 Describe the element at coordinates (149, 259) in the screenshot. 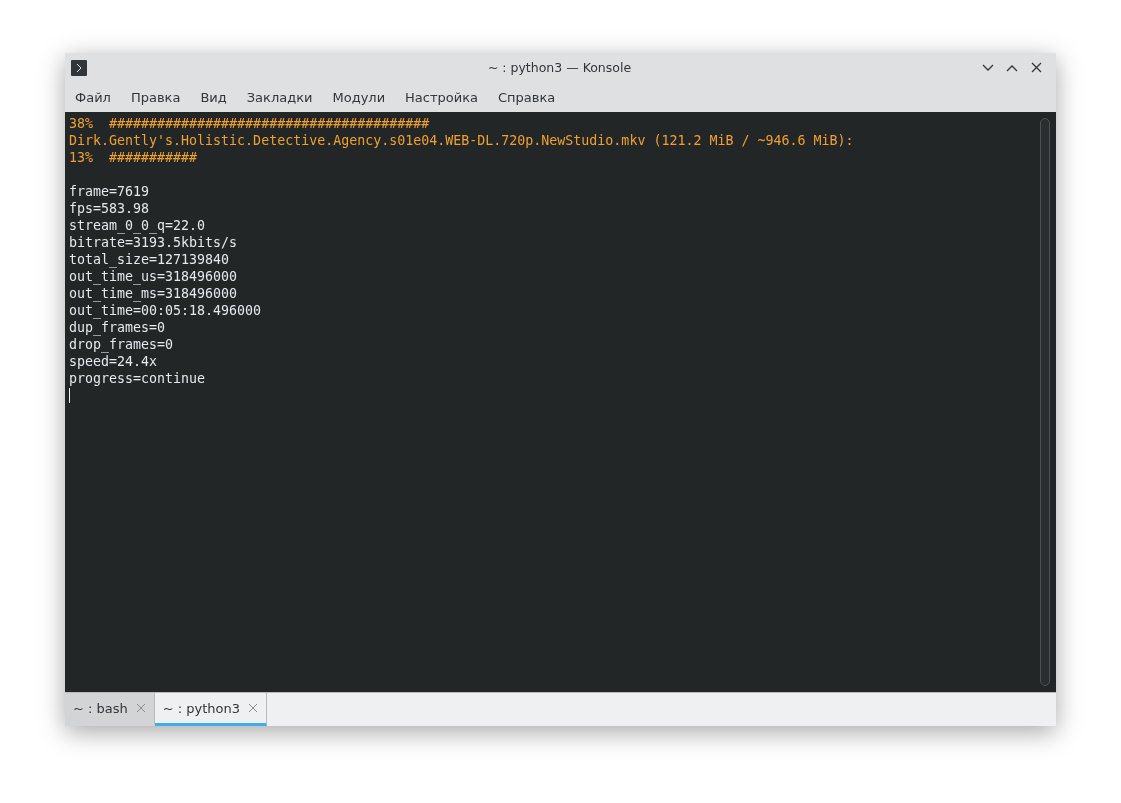

I see `terminal-line: total_size=127139840` at that location.